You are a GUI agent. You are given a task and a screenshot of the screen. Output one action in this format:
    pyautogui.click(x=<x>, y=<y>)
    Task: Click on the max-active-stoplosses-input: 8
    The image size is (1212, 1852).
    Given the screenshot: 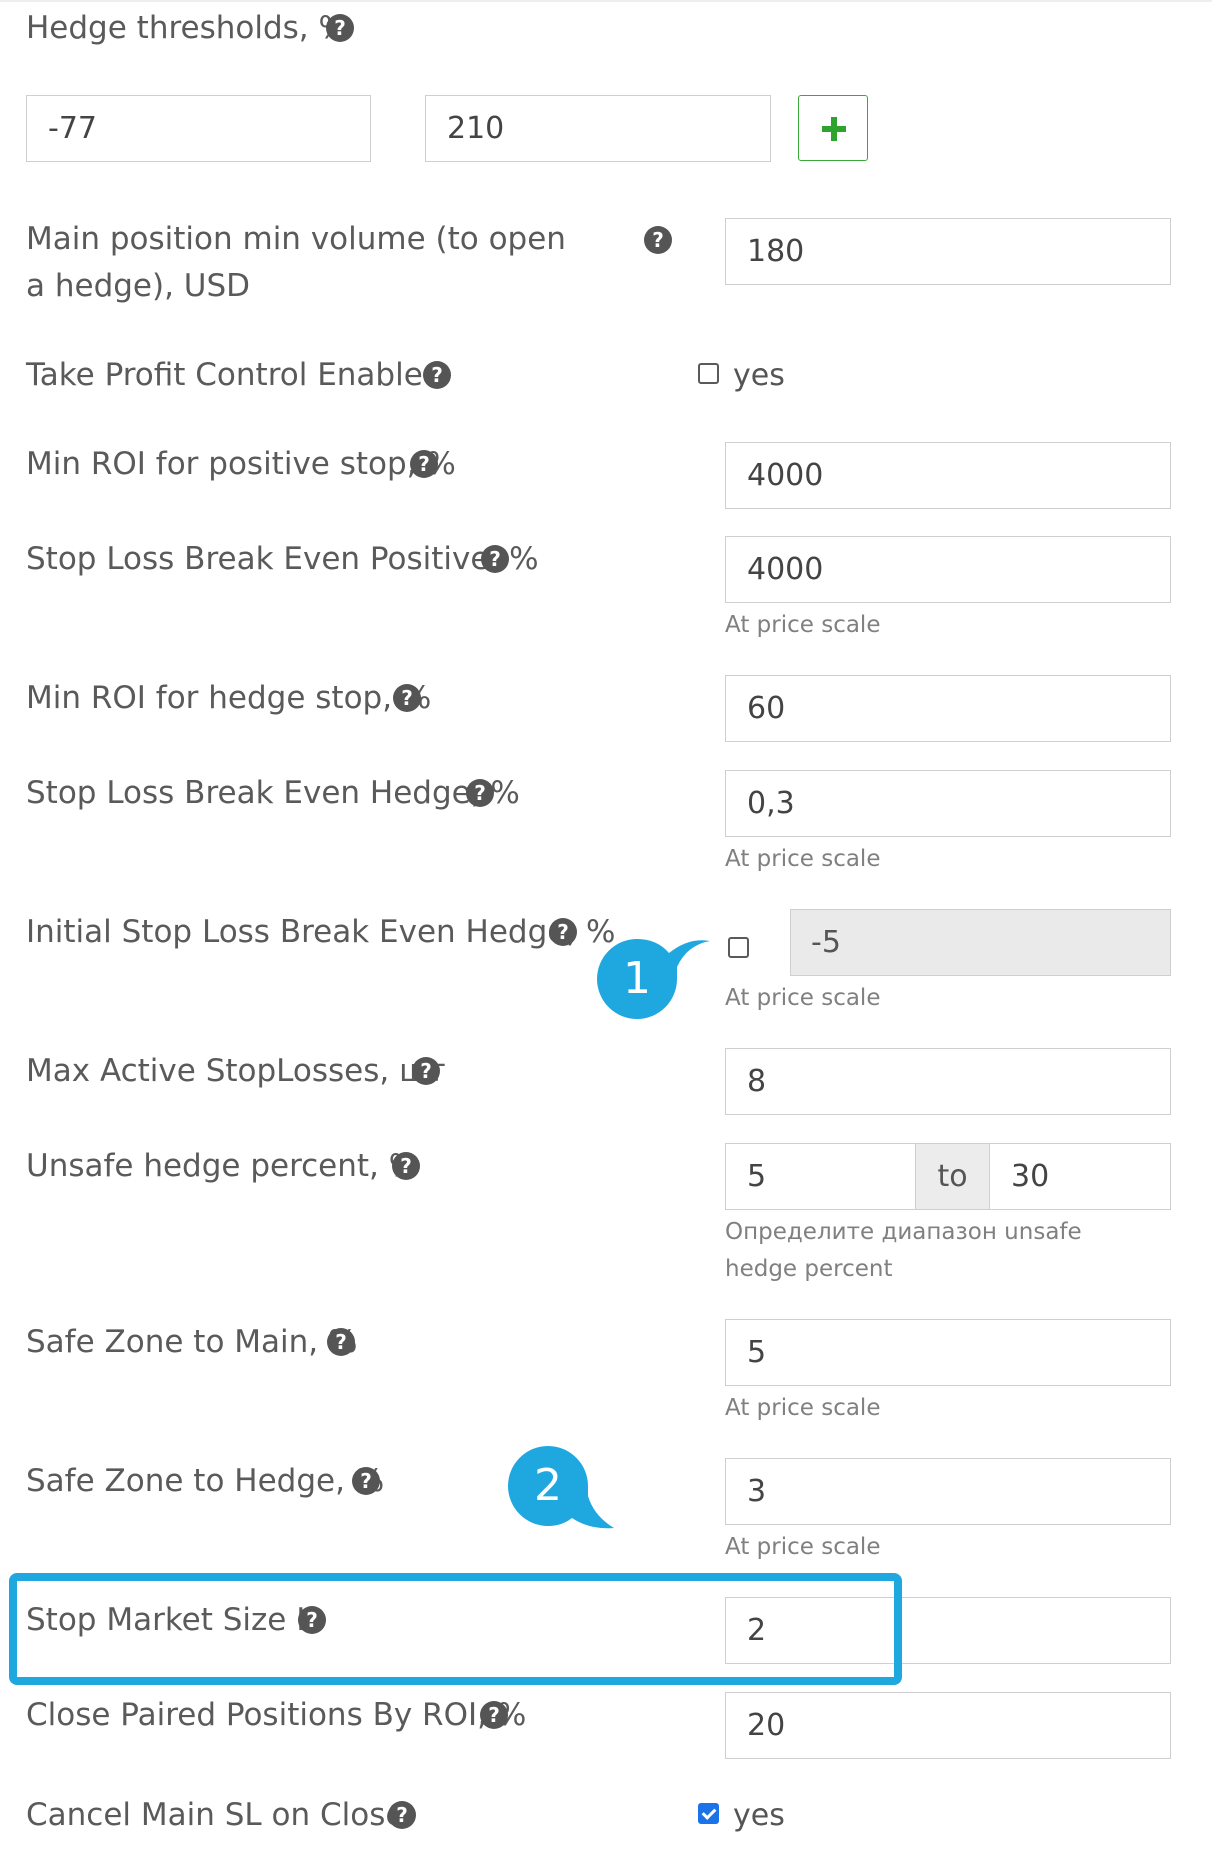 What is the action you would take?
    pyautogui.click(x=948, y=1081)
    